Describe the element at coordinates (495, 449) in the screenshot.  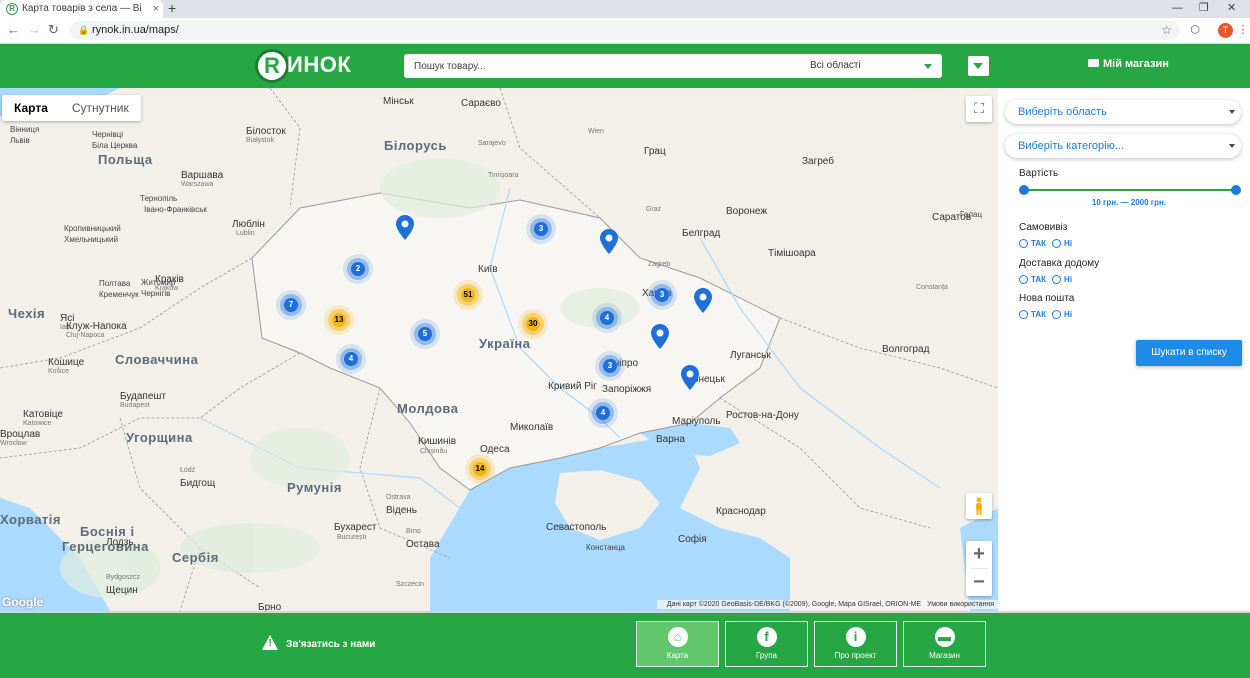
I see `map-label: Одеса` at that location.